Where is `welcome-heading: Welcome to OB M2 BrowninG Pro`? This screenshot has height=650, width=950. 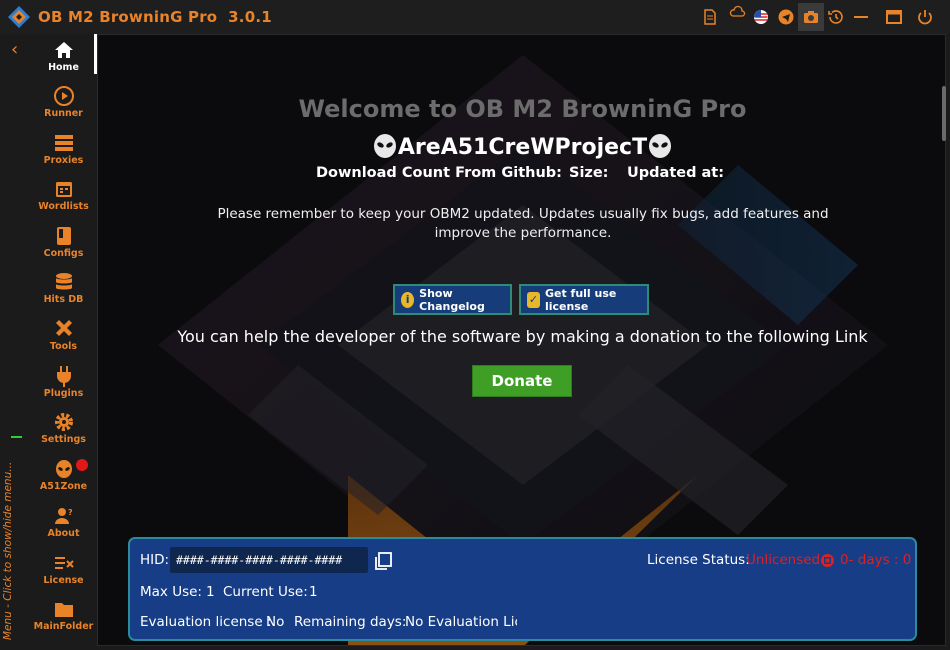
welcome-heading: Welcome to OB M2 BrowninG Pro is located at coordinates (522, 109).